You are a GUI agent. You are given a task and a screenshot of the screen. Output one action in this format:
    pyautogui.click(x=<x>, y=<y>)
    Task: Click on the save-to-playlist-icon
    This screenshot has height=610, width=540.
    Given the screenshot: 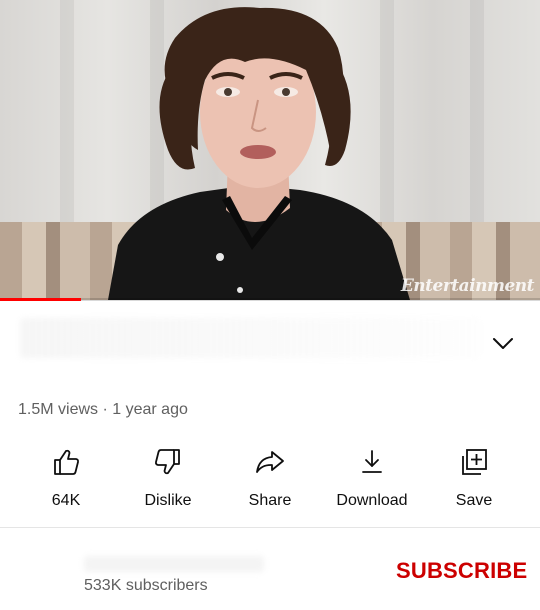 What is the action you would take?
    pyautogui.click(x=474, y=462)
    